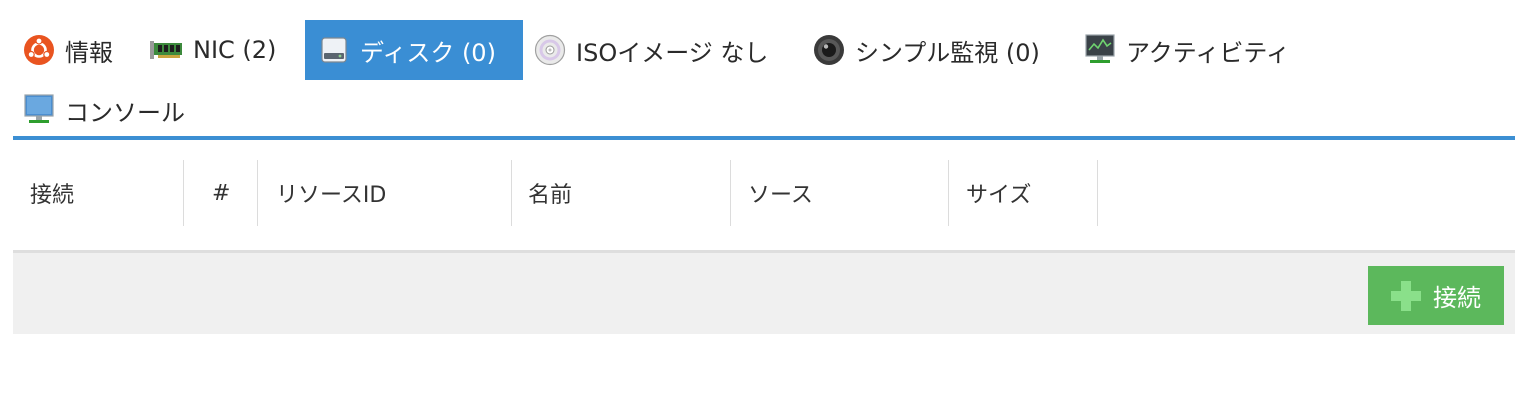  What do you see at coordinates (125, 112) in the screenshot?
I see `tab-label: コンソール` at bounding box center [125, 112].